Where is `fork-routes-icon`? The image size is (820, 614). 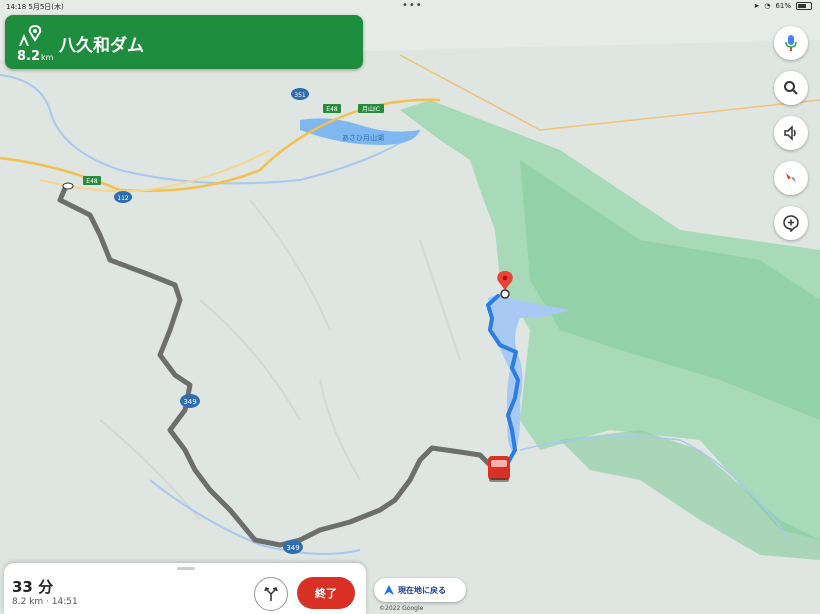
fork-routes-icon is located at coordinates (271, 594).